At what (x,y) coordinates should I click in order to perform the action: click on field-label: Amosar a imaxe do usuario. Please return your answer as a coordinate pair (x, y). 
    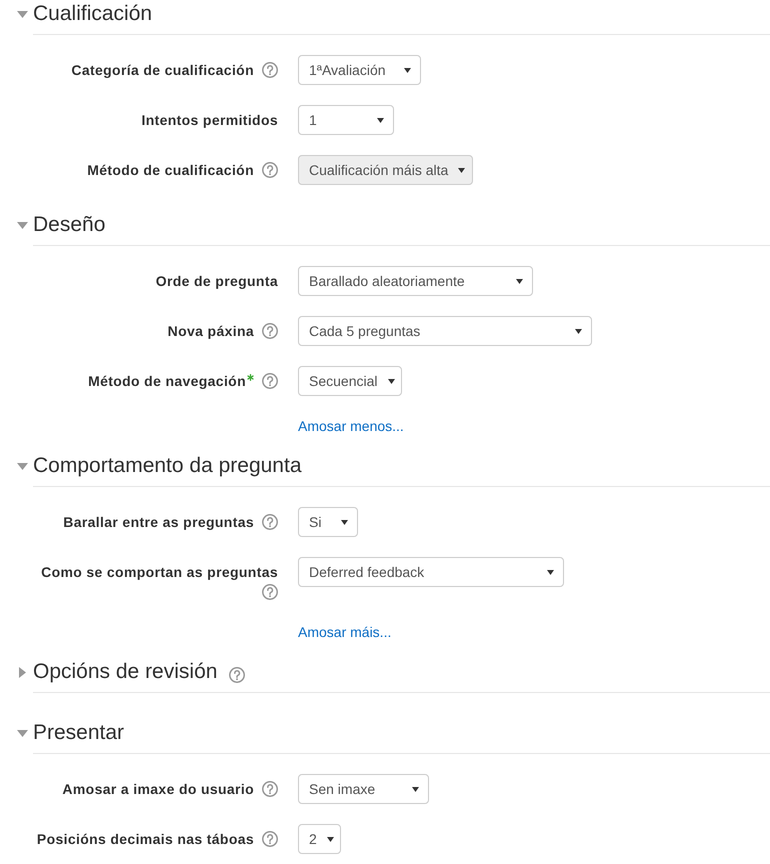
    Looking at the image, I should click on (158, 789).